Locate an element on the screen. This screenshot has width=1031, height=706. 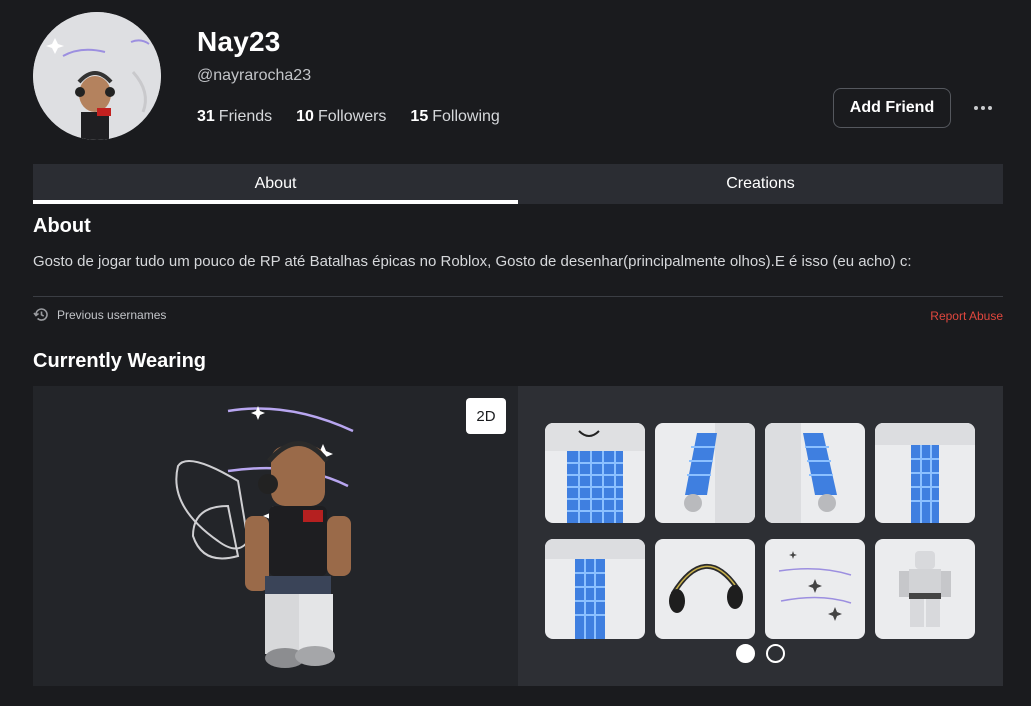
wearing-item-sparkles is located at coordinates (815, 589).